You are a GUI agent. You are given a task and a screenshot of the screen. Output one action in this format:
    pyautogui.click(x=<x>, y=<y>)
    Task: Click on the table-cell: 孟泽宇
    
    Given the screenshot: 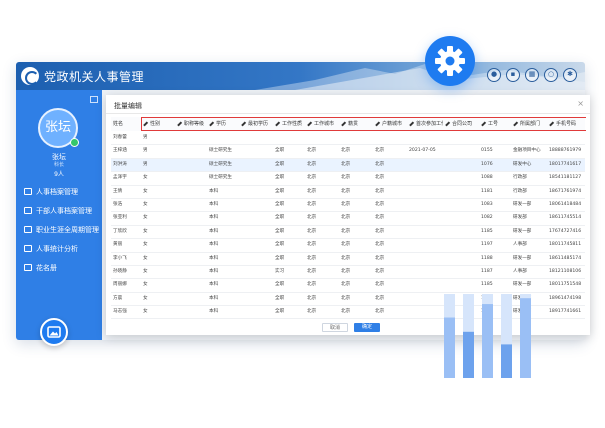 What is the action you would take?
    pyautogui.click(x=126, y=178)
    